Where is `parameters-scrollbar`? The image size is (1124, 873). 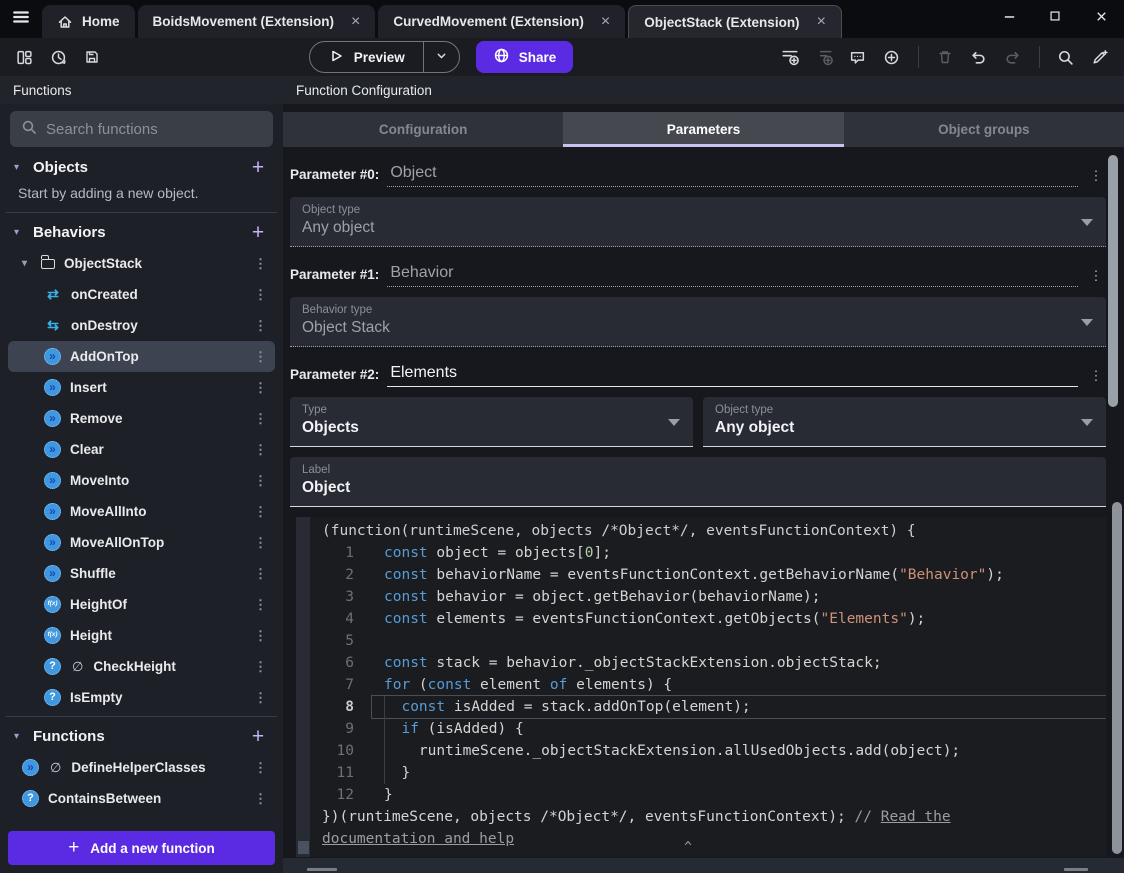
parameters-scrollbar is located at coordinates (1113, 281).